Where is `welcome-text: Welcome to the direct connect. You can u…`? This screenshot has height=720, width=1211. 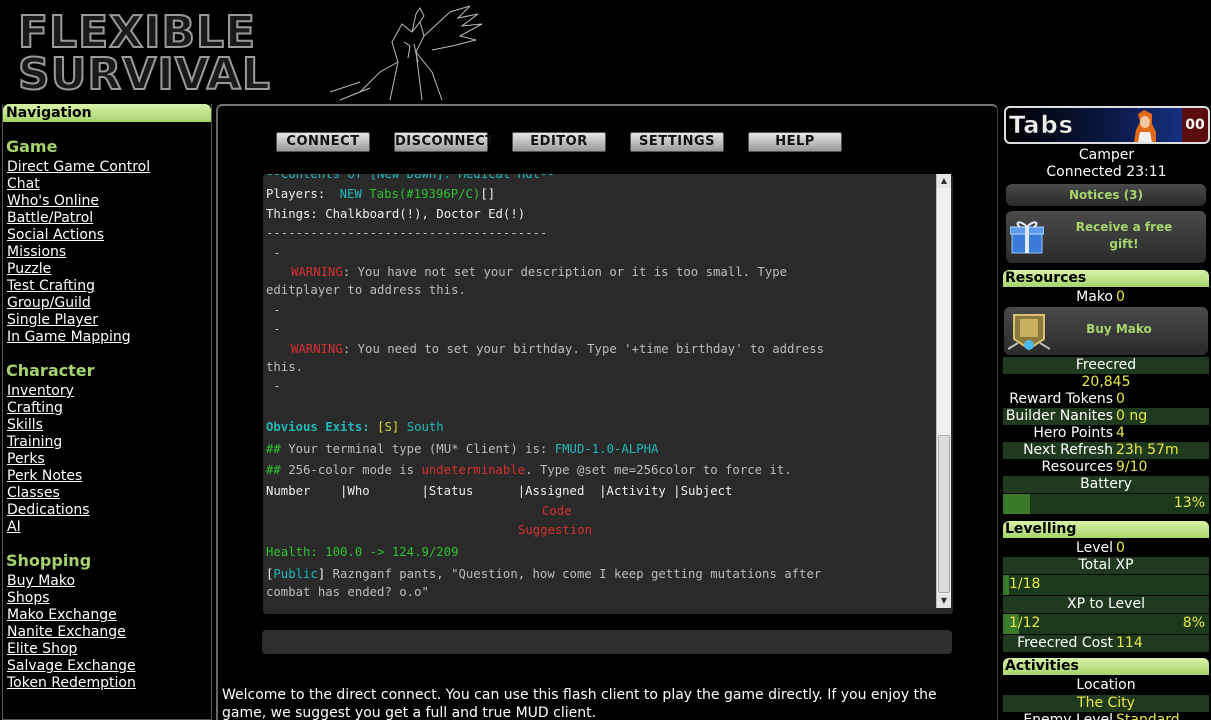 welcome-text: Welcome to the direct connect. You can u… is located at coordinates (579, 703).